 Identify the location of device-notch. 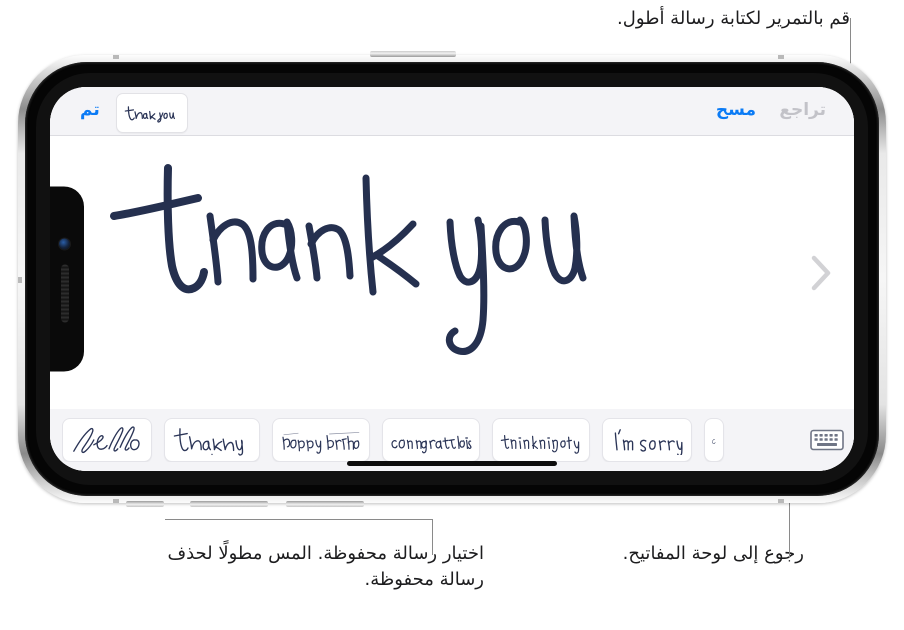
(67, 279).